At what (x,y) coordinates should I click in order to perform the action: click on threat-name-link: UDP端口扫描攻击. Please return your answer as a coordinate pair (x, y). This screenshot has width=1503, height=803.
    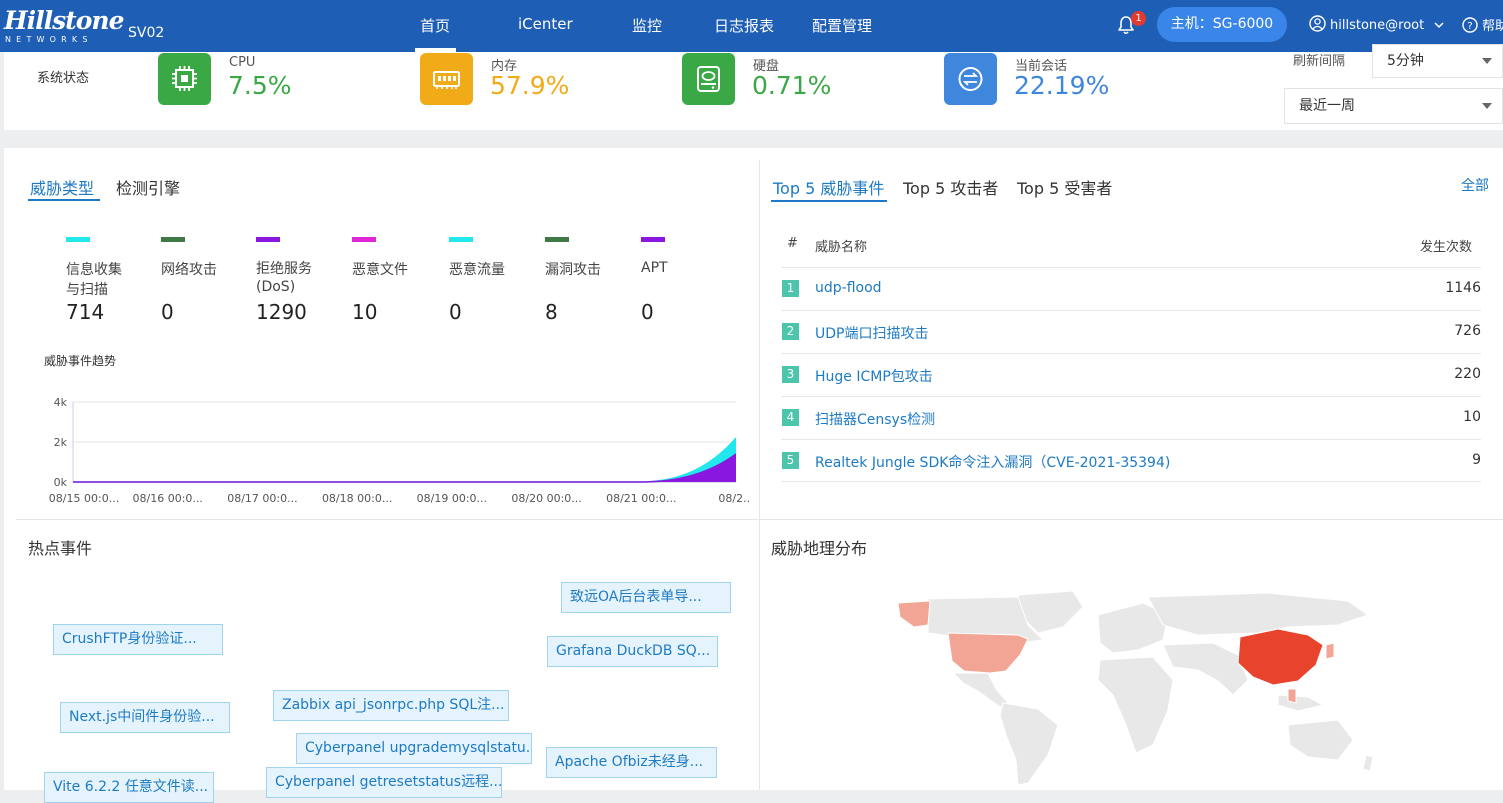
    Looking at the image, I should click on (871, 333).